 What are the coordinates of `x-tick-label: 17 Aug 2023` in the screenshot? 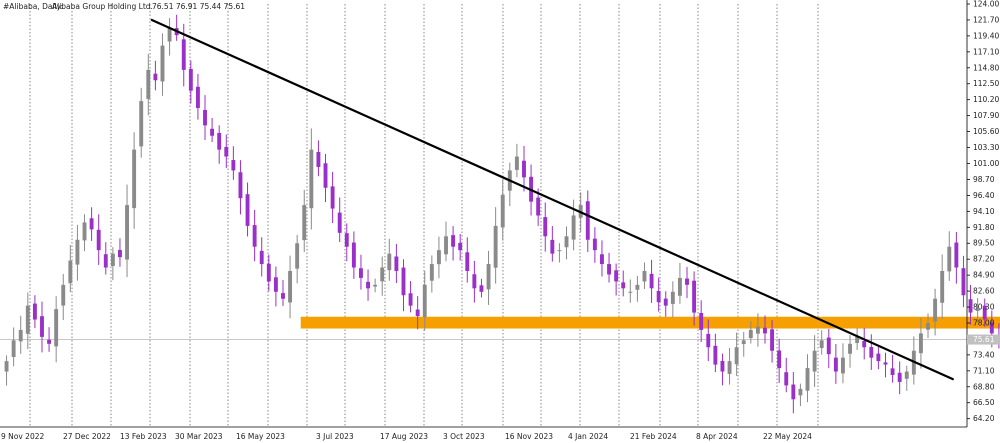 It's located at (404, 436).